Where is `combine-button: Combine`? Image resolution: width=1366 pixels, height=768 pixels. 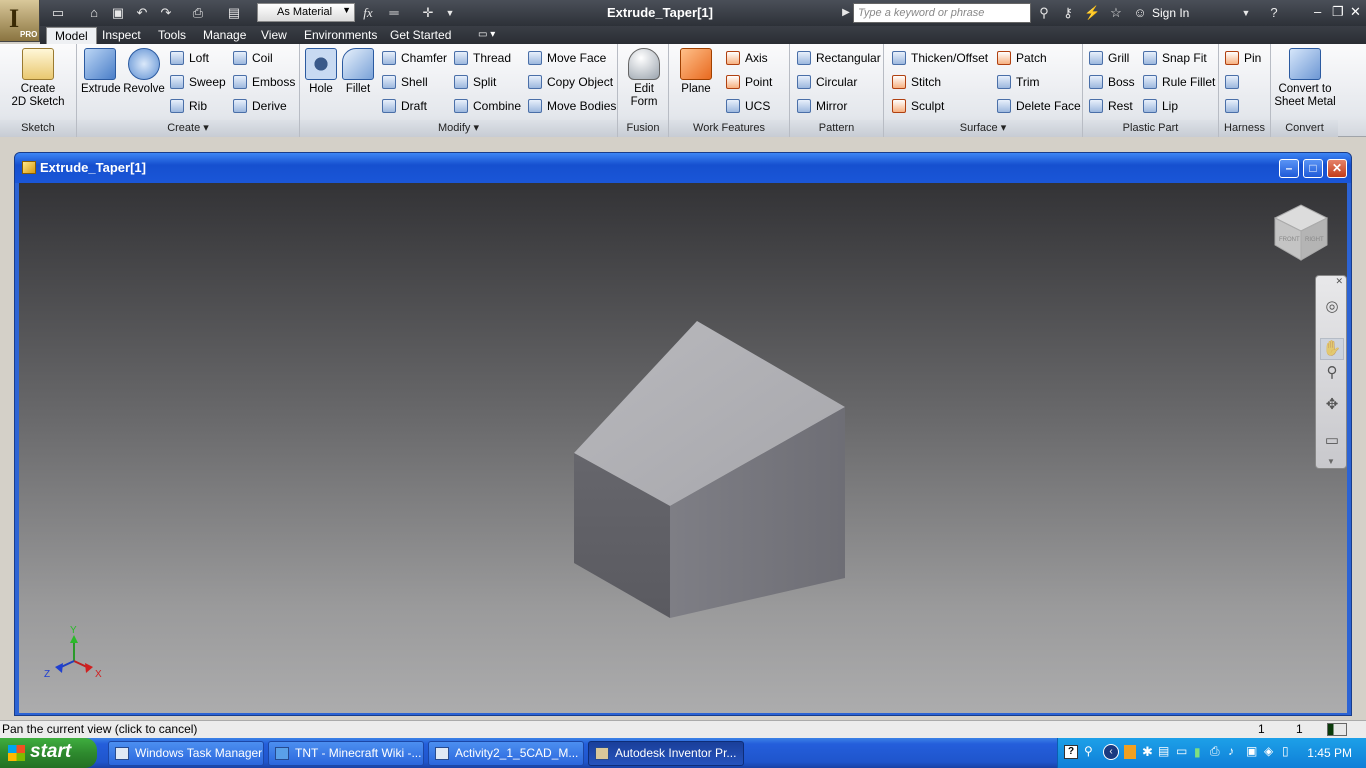 combine-button: Combine is located at coordinates (487, 106).